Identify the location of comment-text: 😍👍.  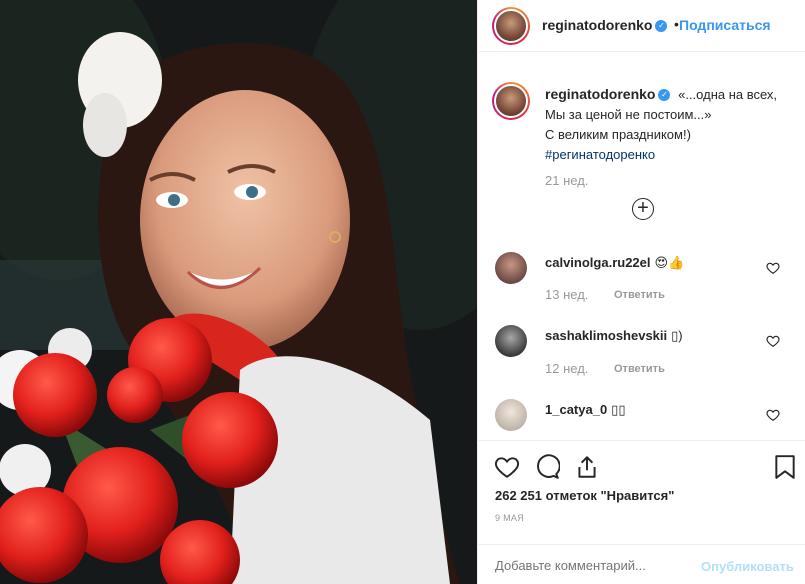
(669, 262).